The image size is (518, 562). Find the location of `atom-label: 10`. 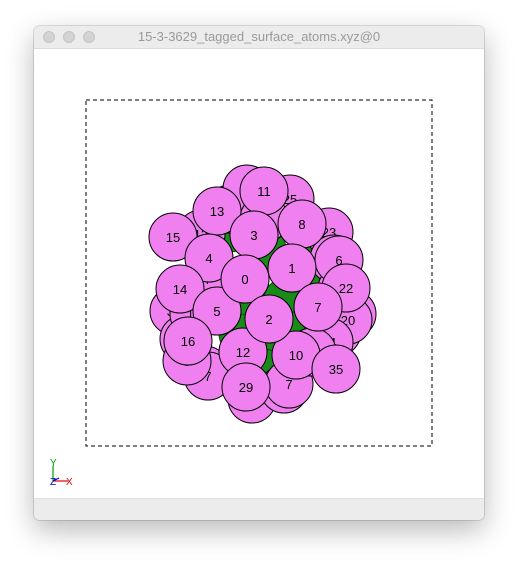

atom-label: 10 is located at coordinates (296, 355).